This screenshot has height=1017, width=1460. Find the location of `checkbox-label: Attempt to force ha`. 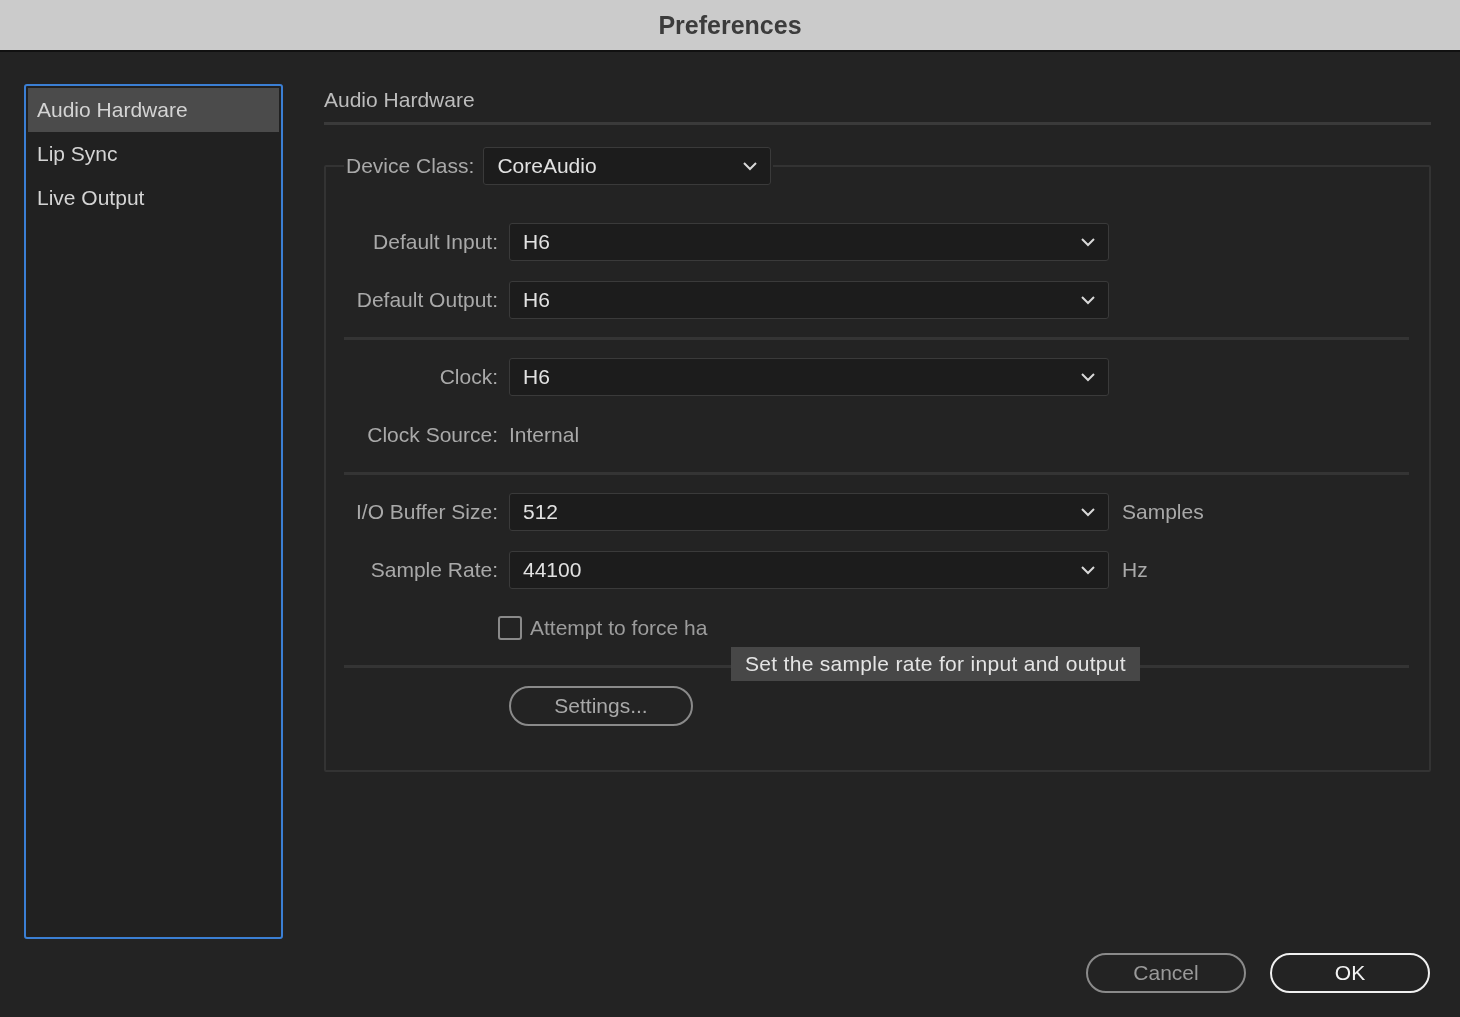

checkbox-label: Attempt to force ha is located at coordinates (619, 628).